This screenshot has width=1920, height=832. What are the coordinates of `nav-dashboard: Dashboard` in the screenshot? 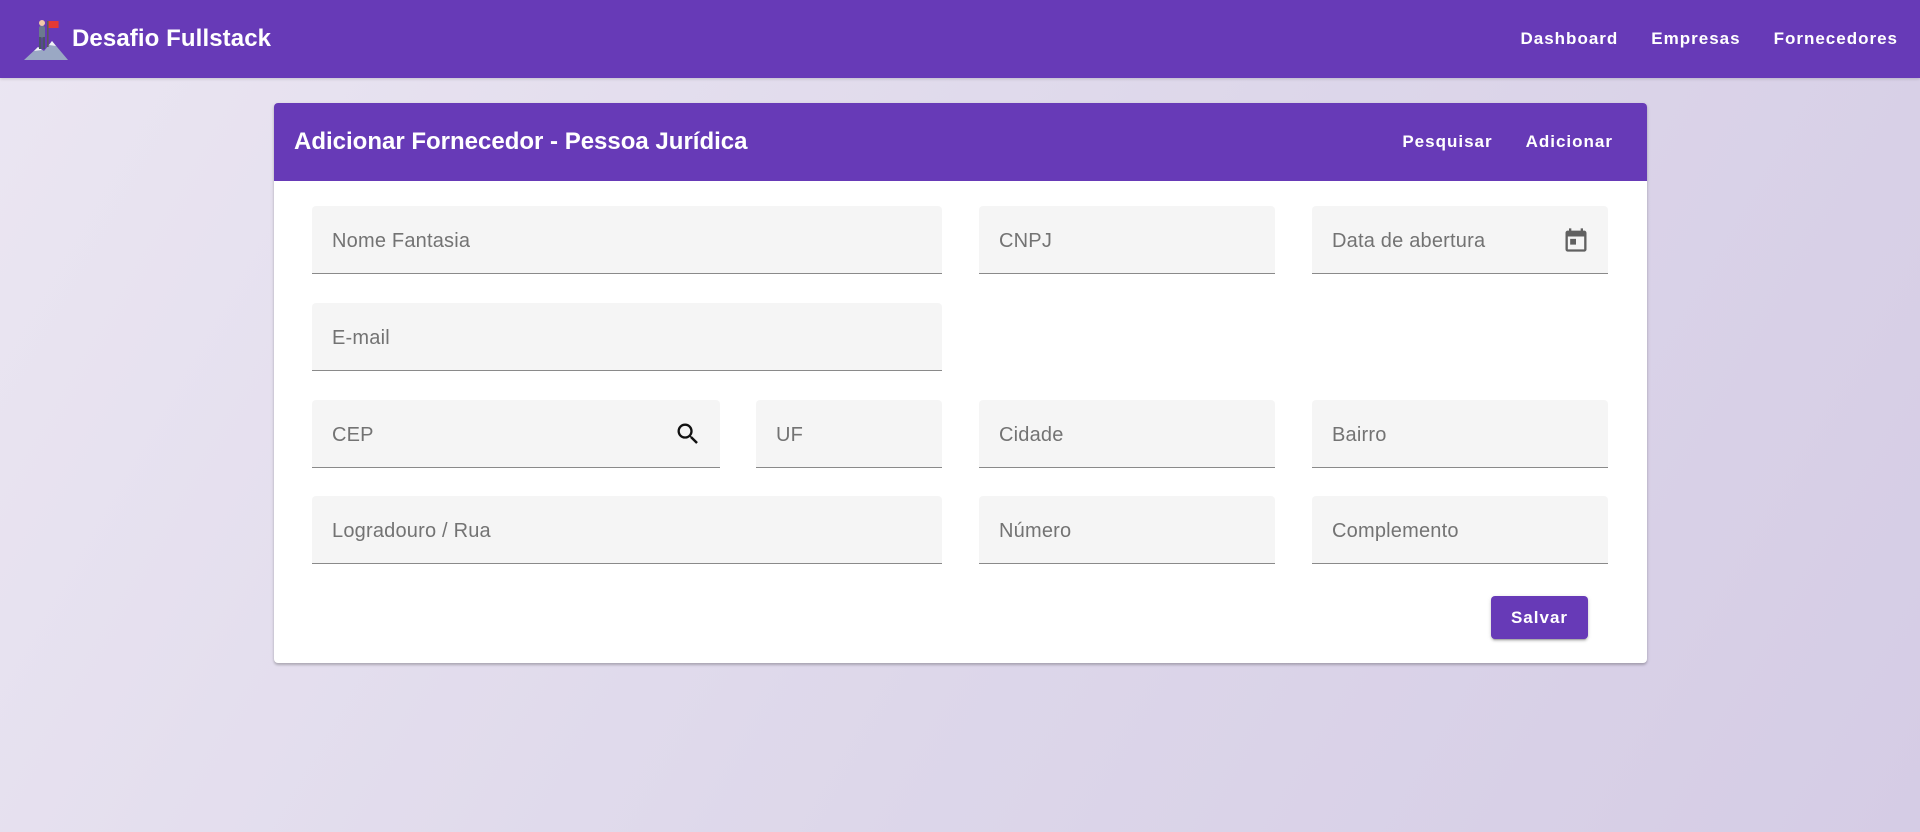 It's located at (1569, 39).